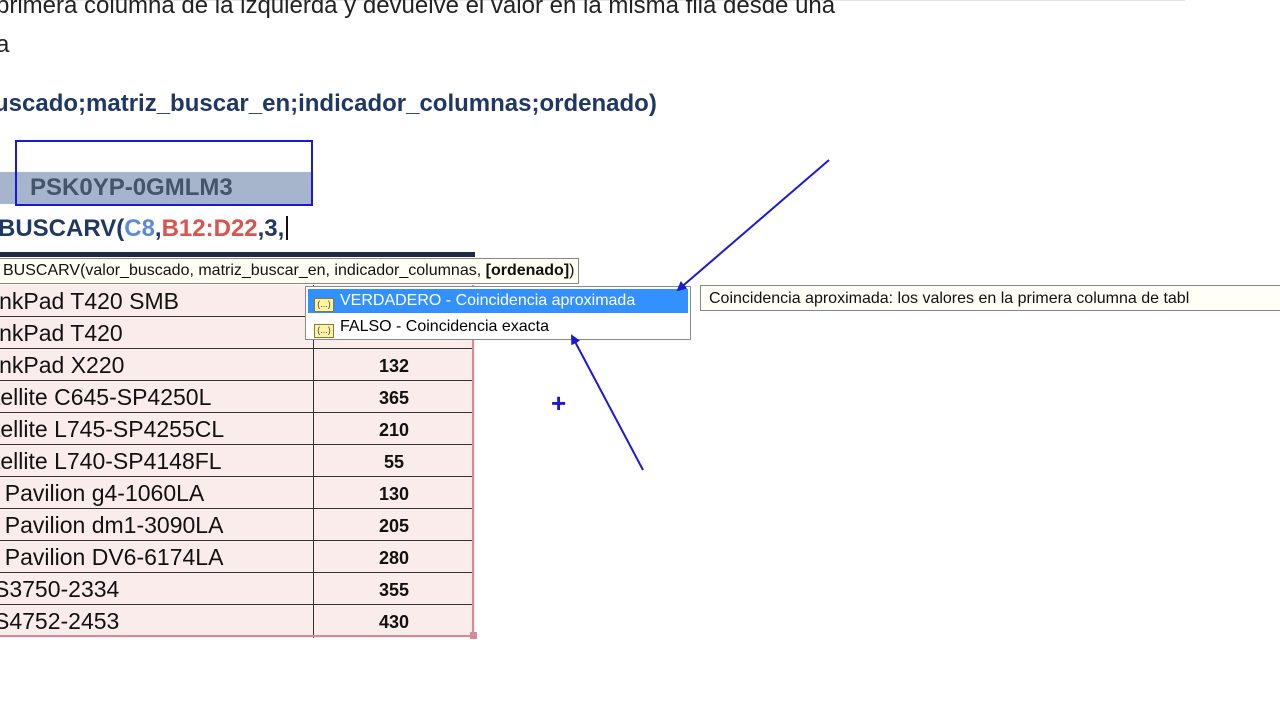 The image size is (1280, 720). I want to click on annotation-arrows, so click(700, 315).